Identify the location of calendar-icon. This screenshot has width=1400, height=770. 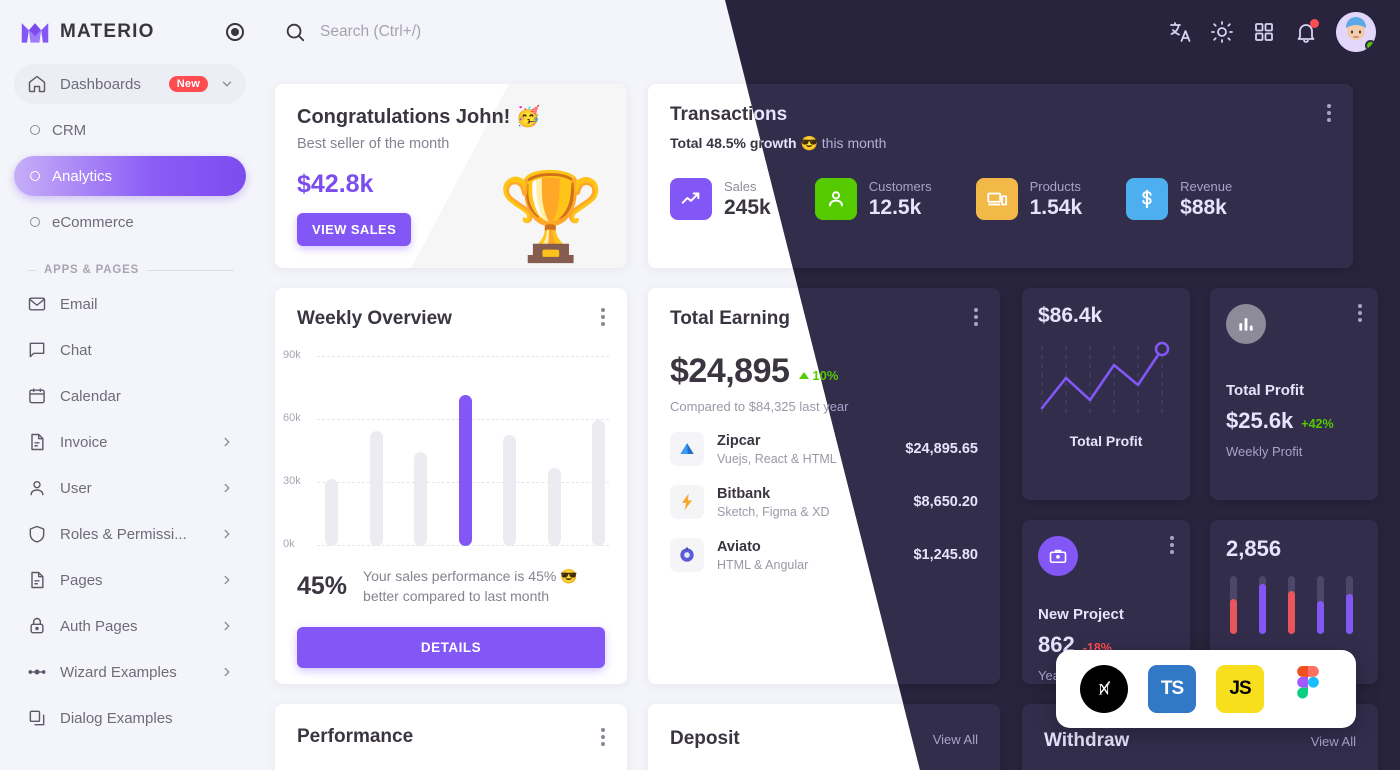
(37, 396).